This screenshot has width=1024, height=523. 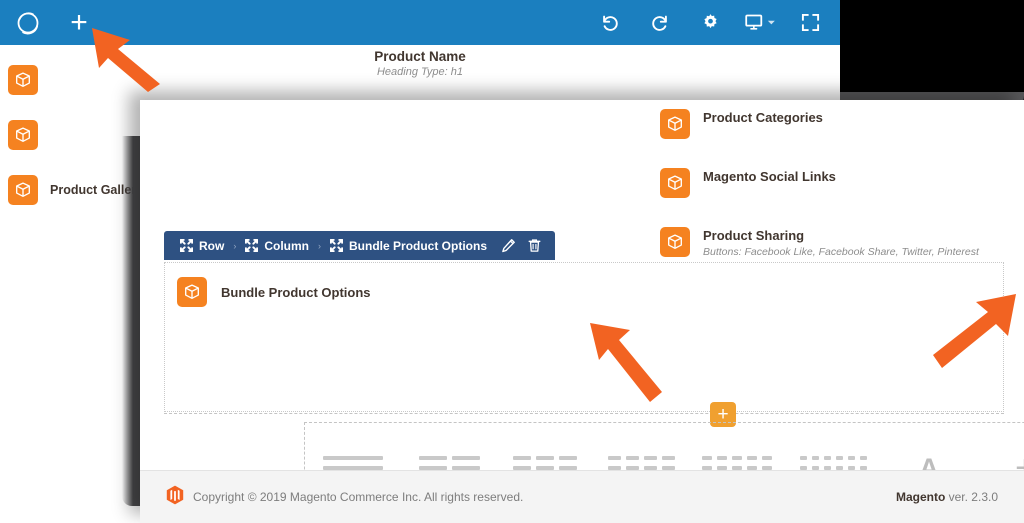 What do you see at coordinates (508, 245) in the screenshot?
I see `edit-pencil-icon` at bounding box center [508, 245].